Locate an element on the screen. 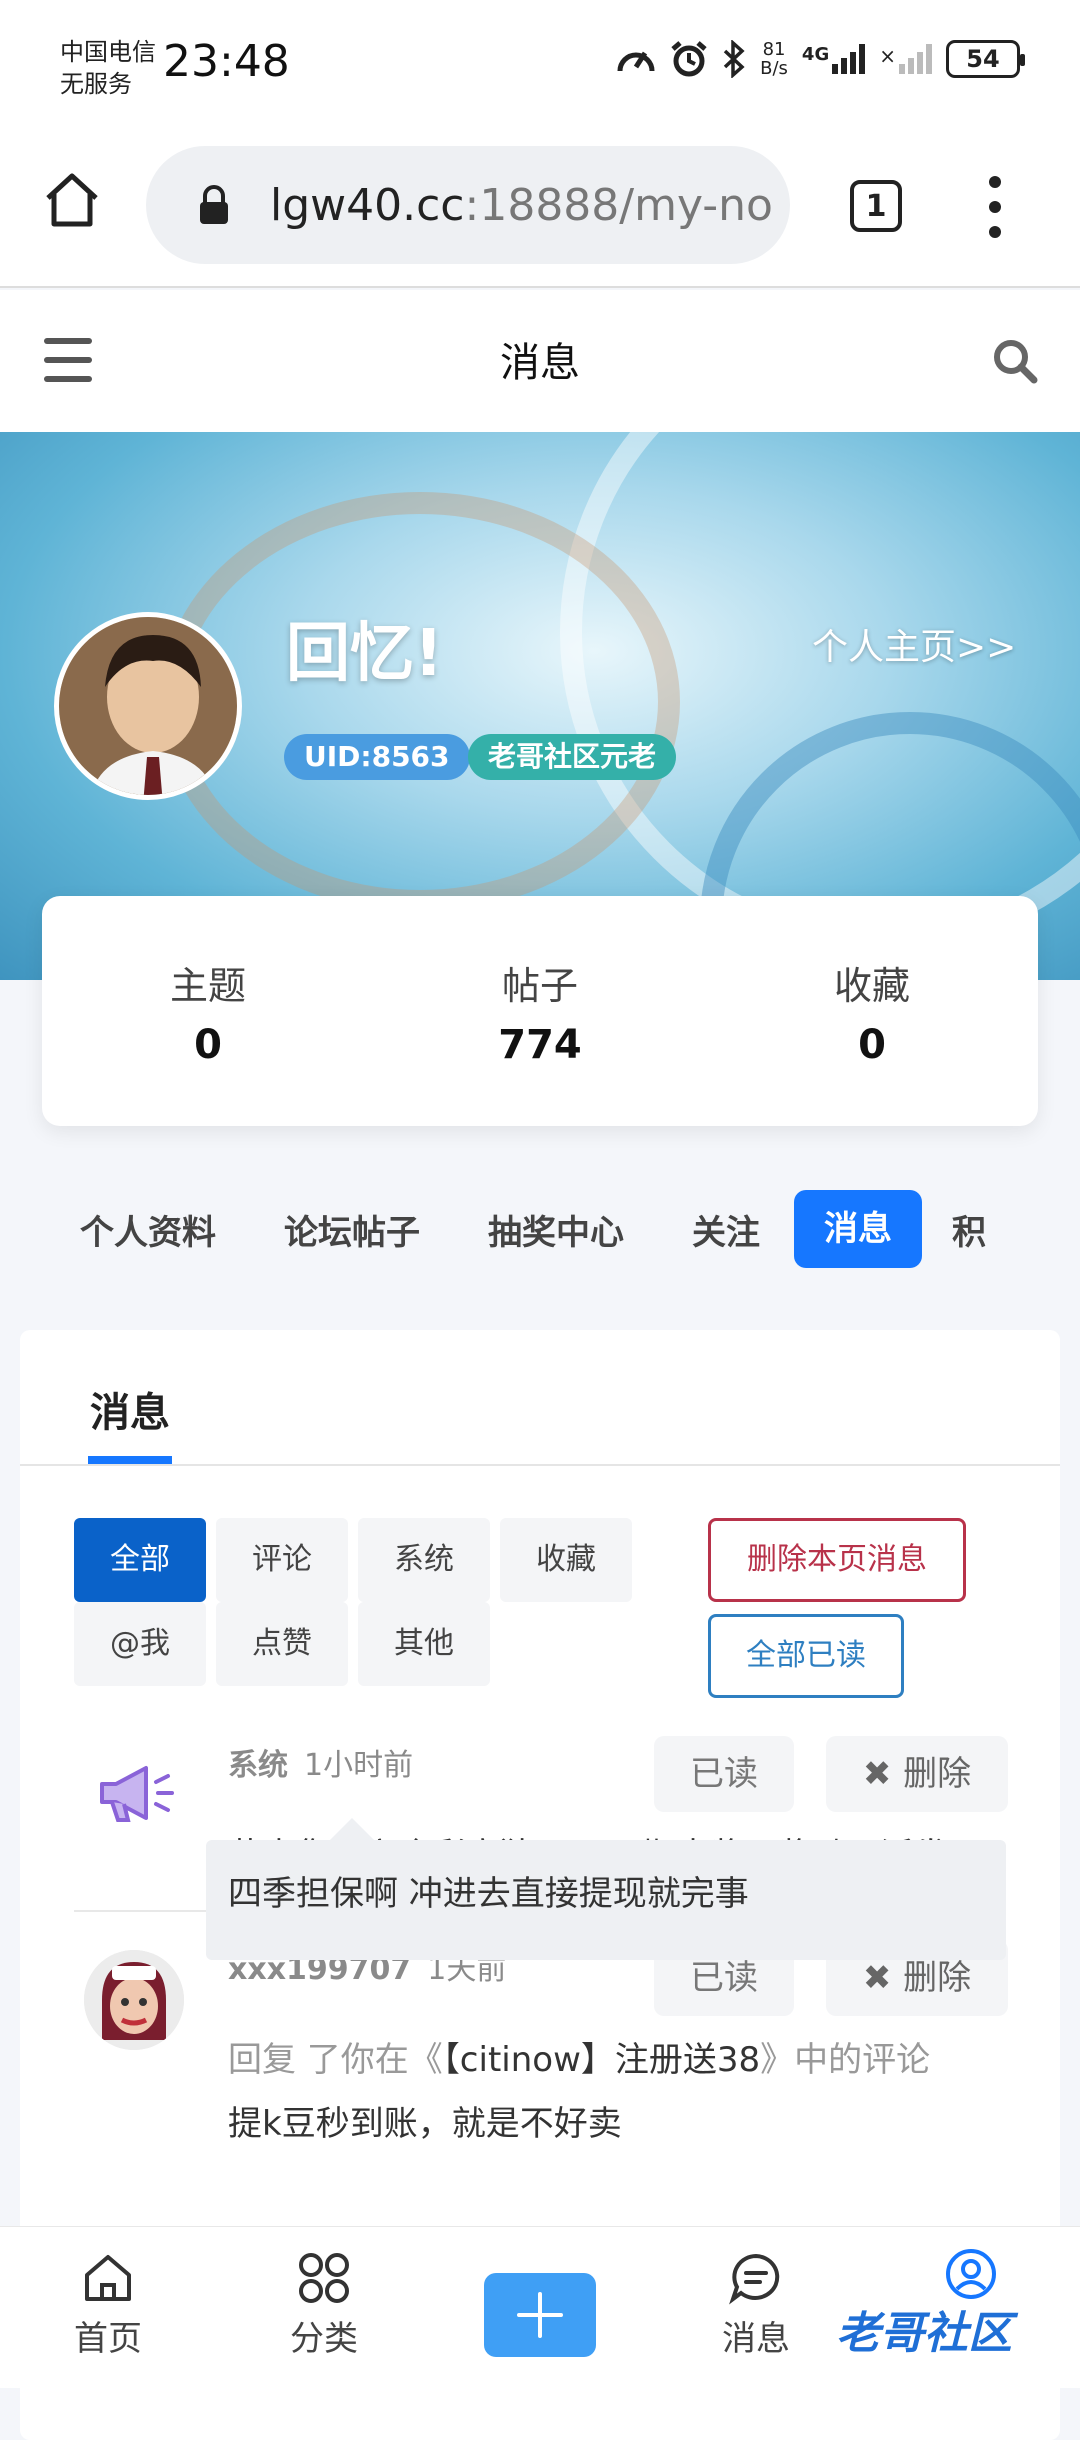 Image resolution: width=1080 pixels, height=2440 pixels. tab-lottery: 抽奖中心 is located at coordinates (556, 1229).